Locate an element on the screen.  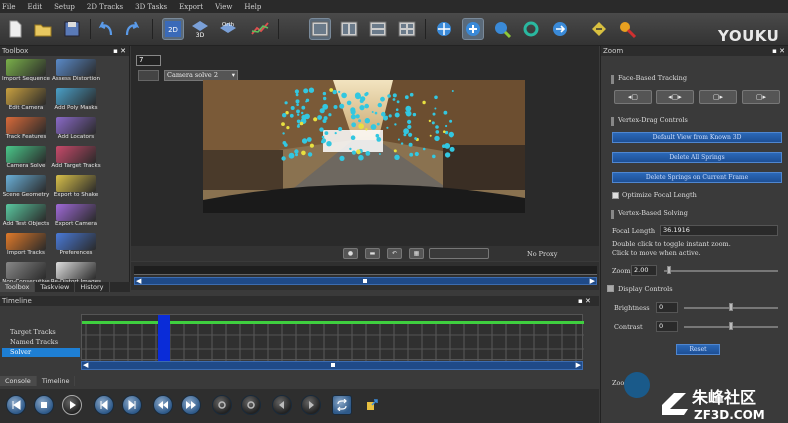
play-icon is located at coordinates (72, 405).